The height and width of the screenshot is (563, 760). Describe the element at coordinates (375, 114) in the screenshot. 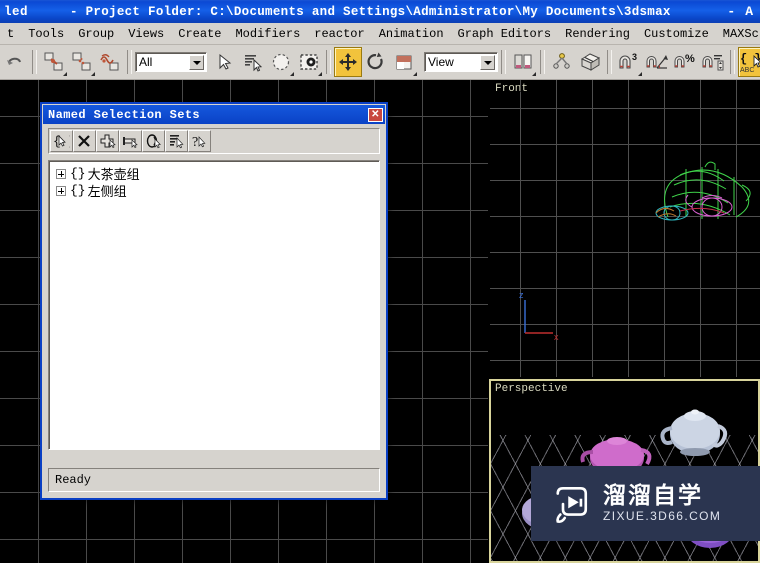

I see `close-icon: ✕` at that location.